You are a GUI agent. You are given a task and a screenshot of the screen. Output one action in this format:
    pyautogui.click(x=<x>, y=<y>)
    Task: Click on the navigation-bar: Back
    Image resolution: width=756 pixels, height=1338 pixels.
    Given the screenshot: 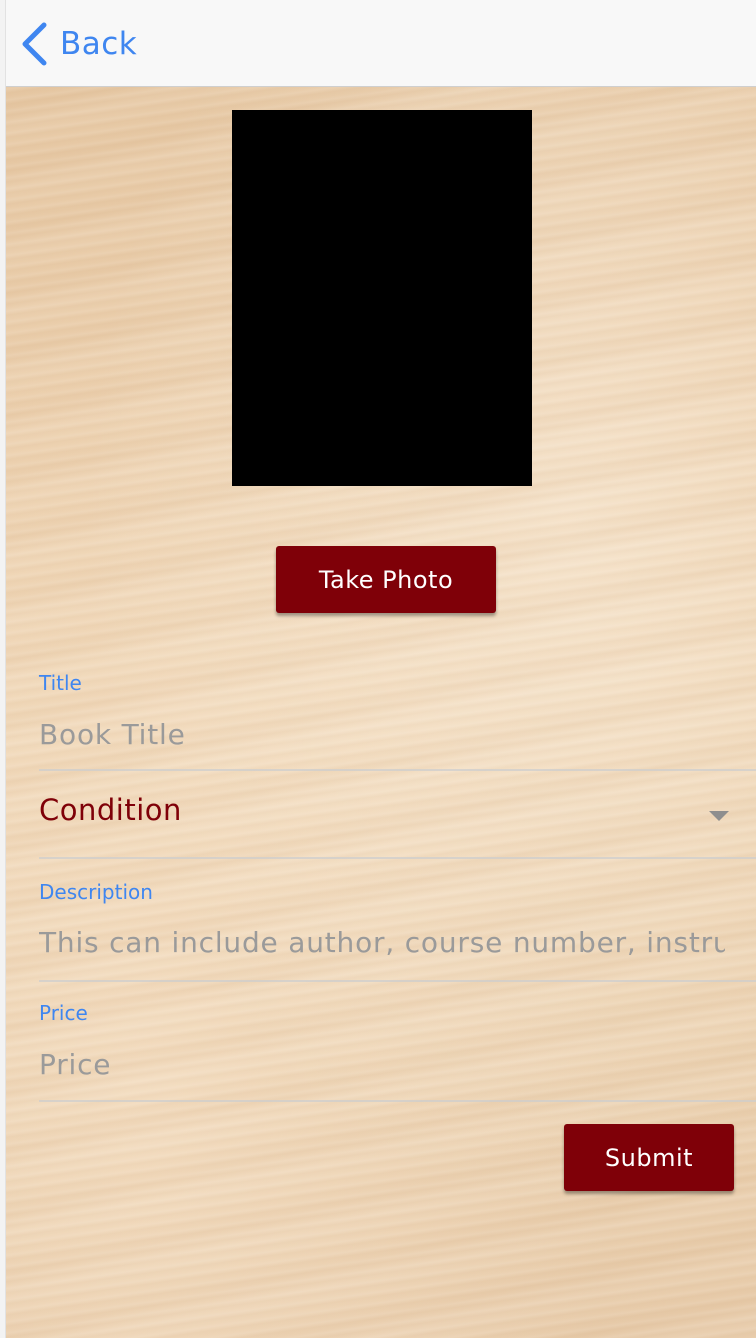 What is the action you would take?
    pyautogui.click(x=378, y=43)
    